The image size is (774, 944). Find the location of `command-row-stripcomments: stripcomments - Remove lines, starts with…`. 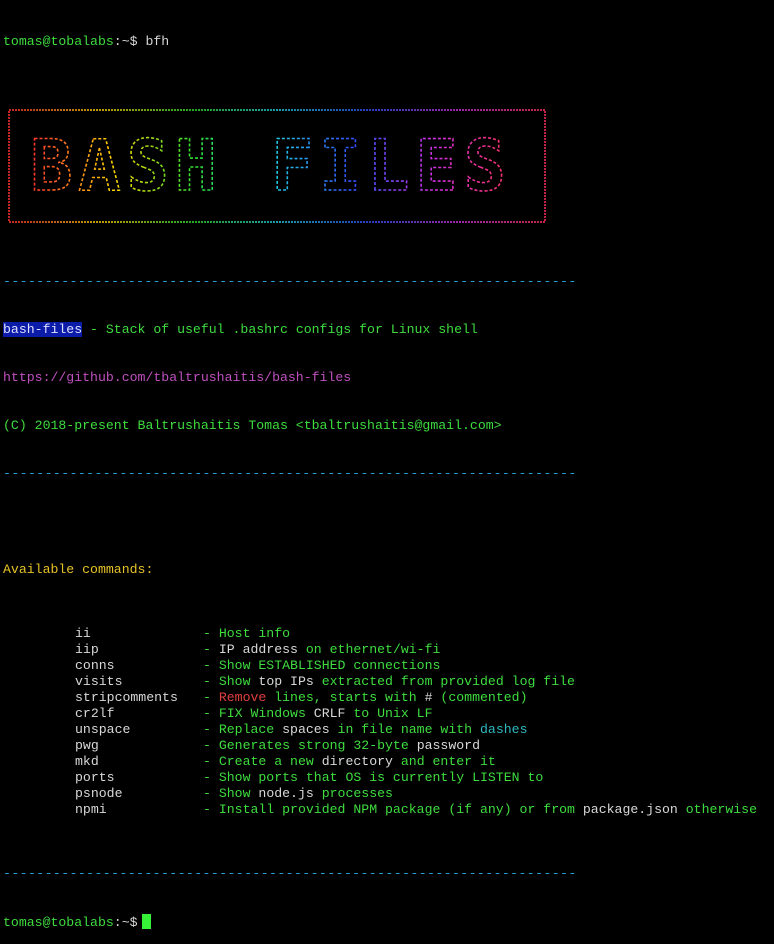

command-row-stripcomments: stripcomments - Remove lines, starts with… is located at coordinates (388, 698).